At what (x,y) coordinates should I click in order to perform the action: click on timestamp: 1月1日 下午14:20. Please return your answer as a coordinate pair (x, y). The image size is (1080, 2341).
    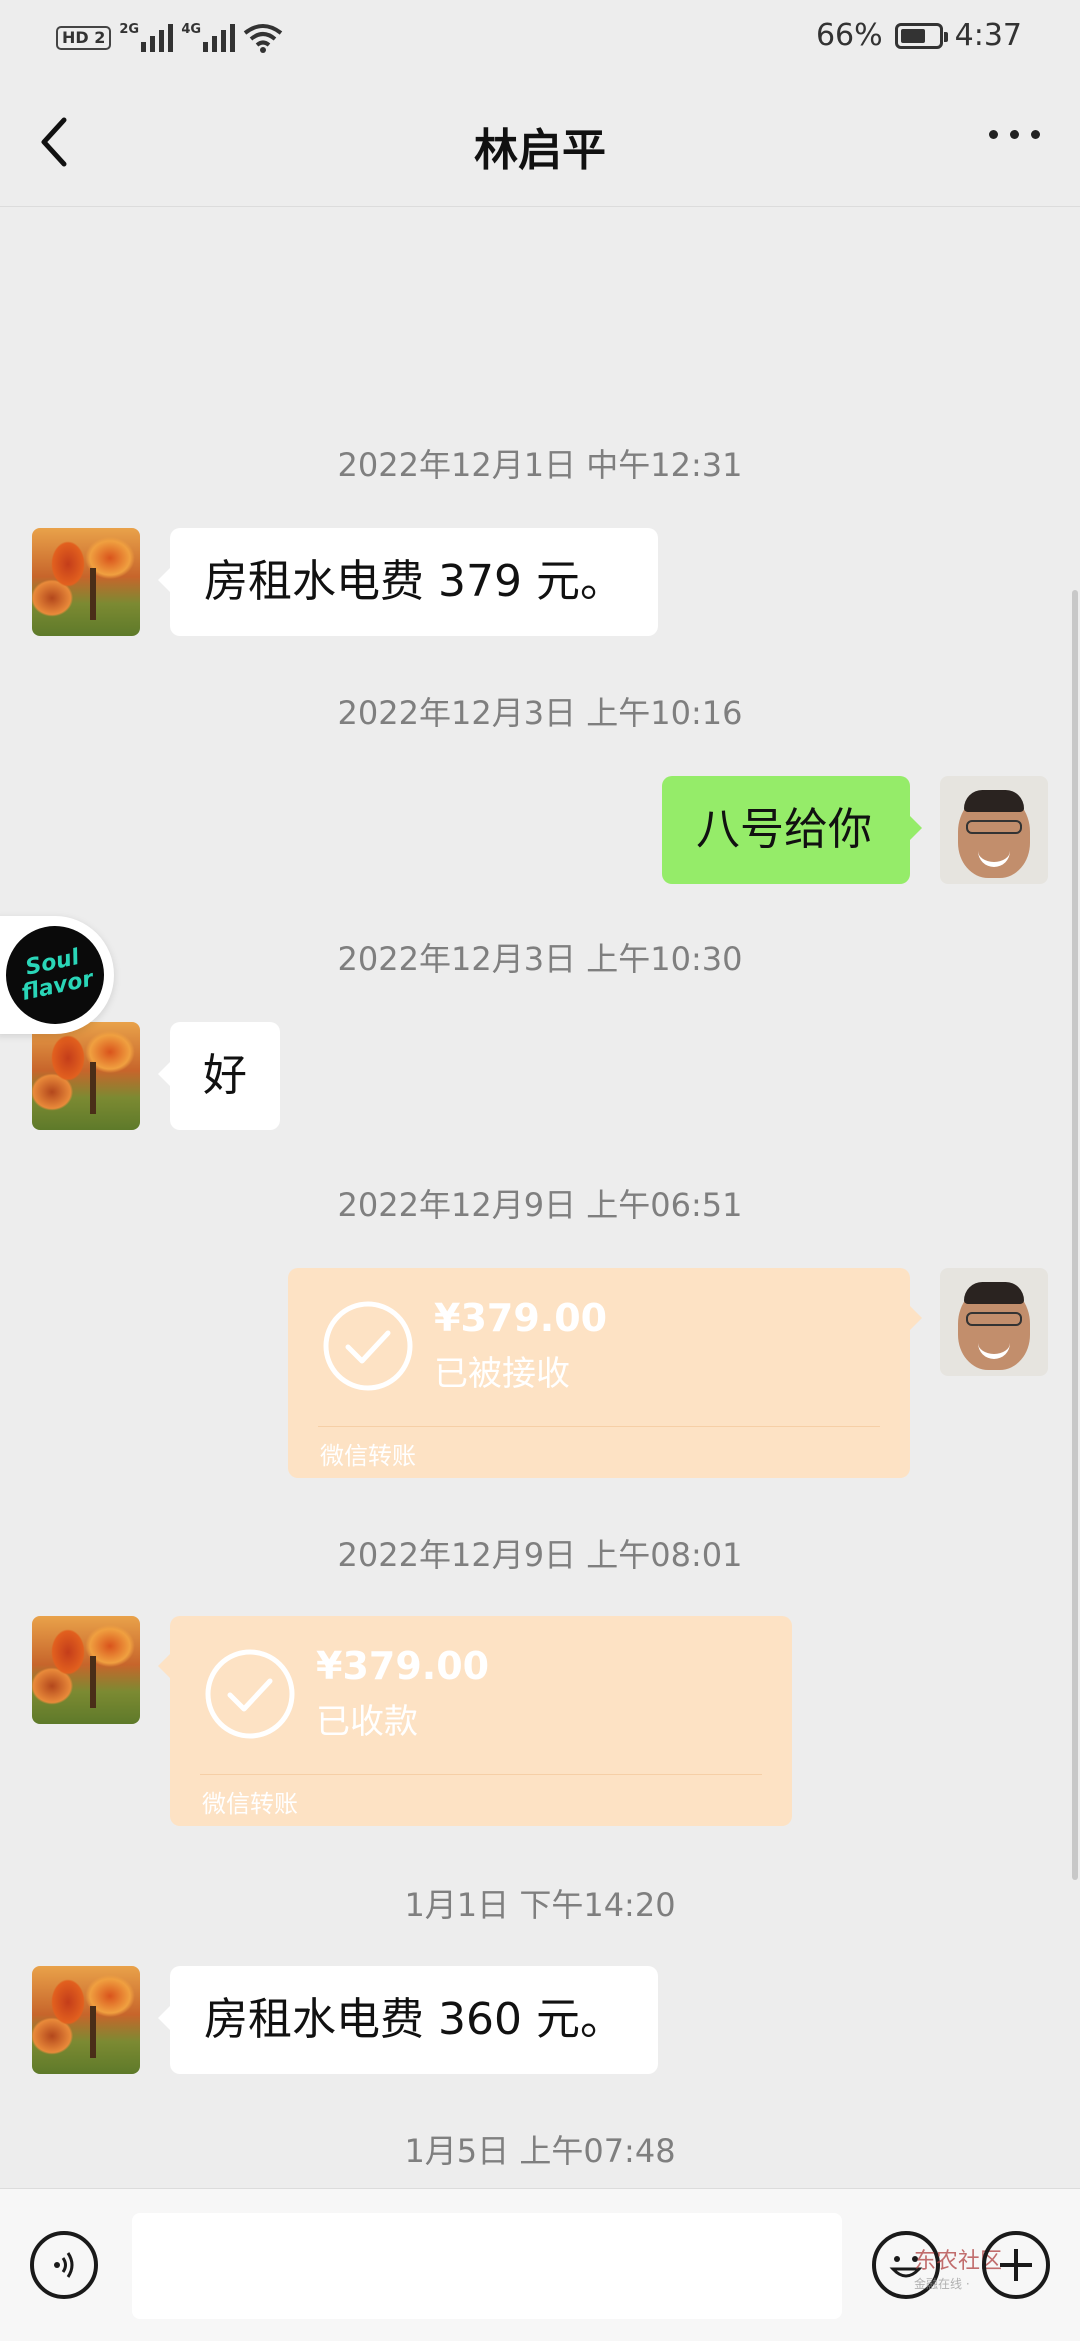
    Looking at the image, I should click on (540, 1905).